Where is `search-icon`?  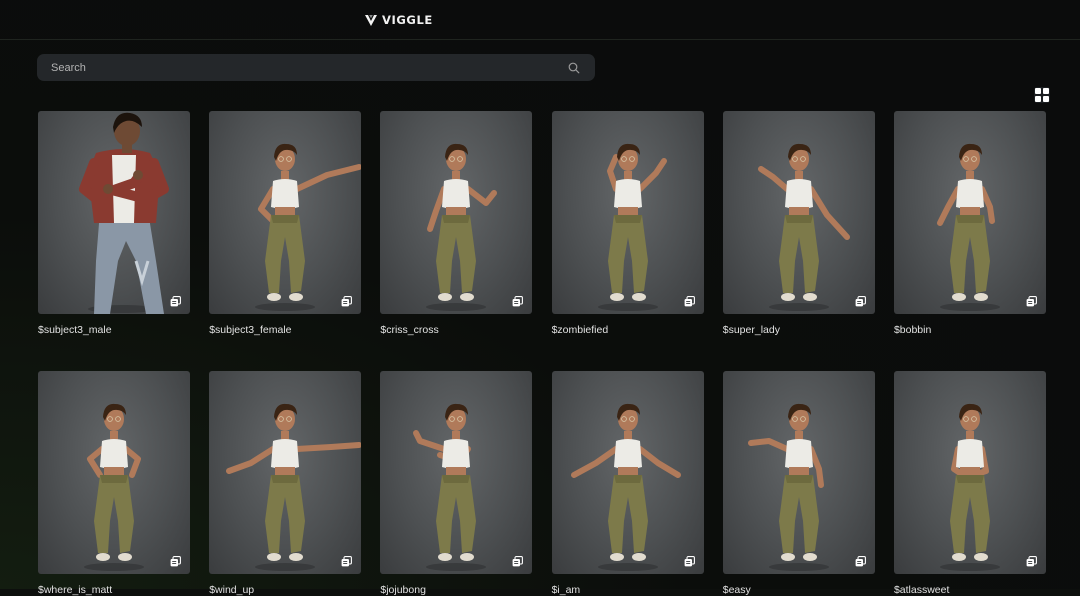
search-icon is located at coordinates (574, 68).